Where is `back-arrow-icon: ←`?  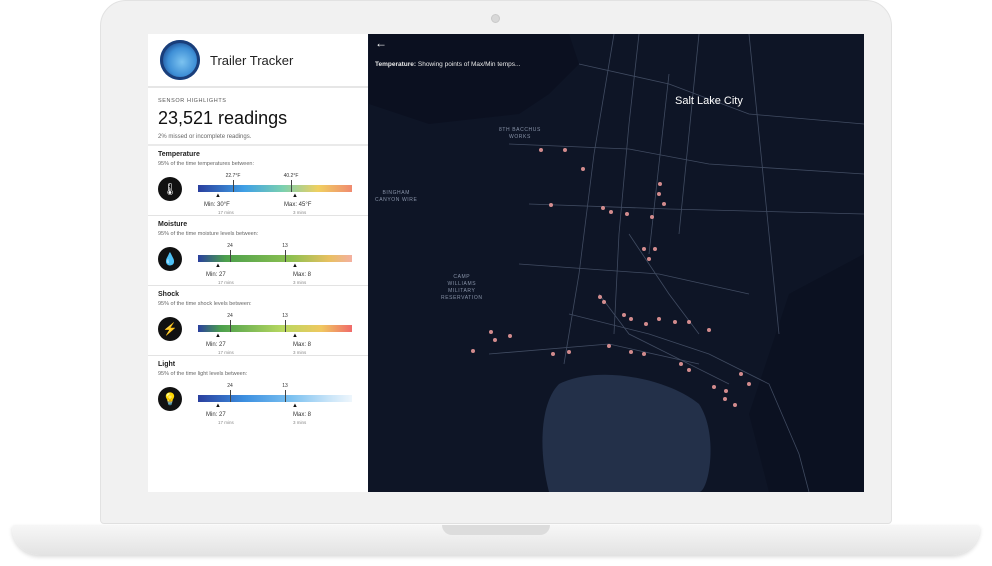
back-arrow-icon: ← is located at coordinates (381, 43).